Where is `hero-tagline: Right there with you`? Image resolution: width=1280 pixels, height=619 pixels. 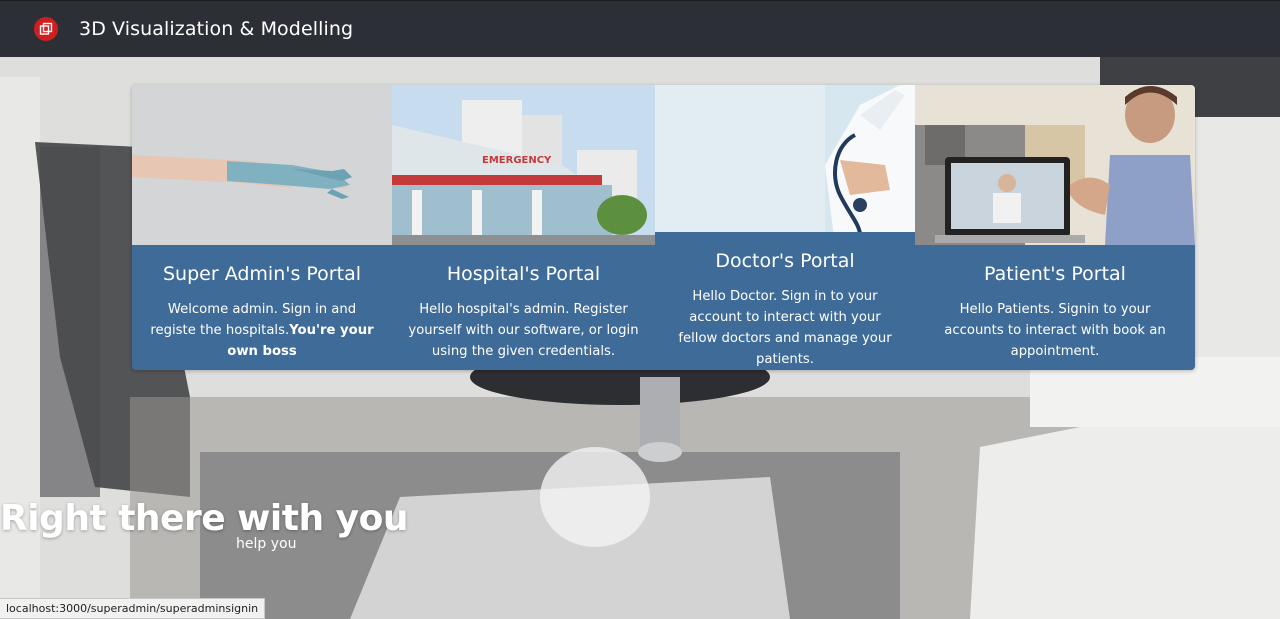 hero-tagline: Right there with you is located at coordinates (204, 518).